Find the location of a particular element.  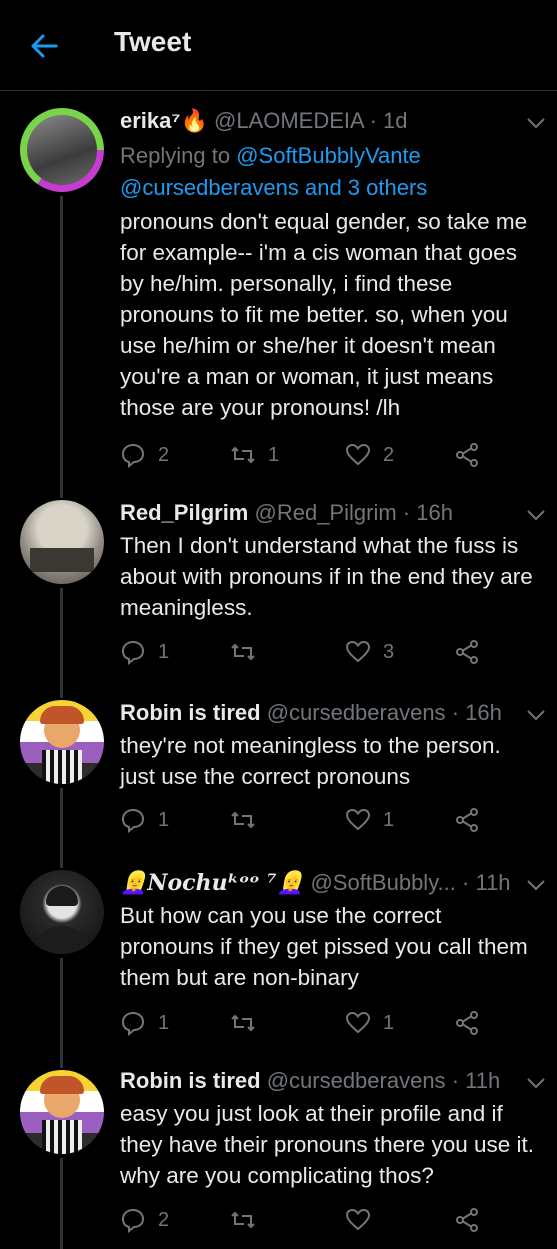

tweet-header: Robin is tired @cursedberavens · 16h is located at coordinates (311, 713).